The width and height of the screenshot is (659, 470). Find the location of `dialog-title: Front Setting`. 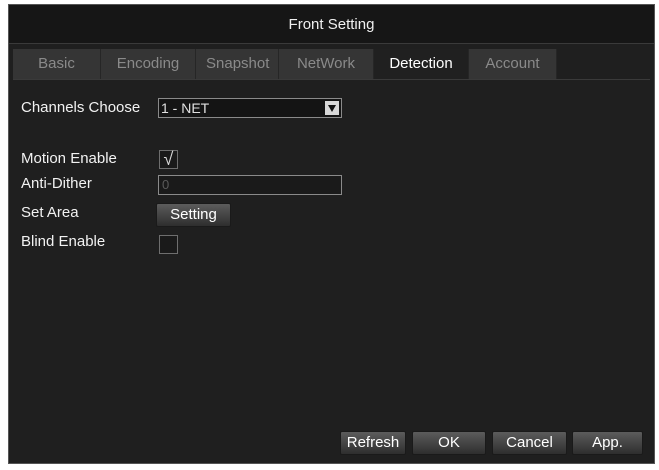

dialog-title: Front Setting is located at coordinates (331, 24).